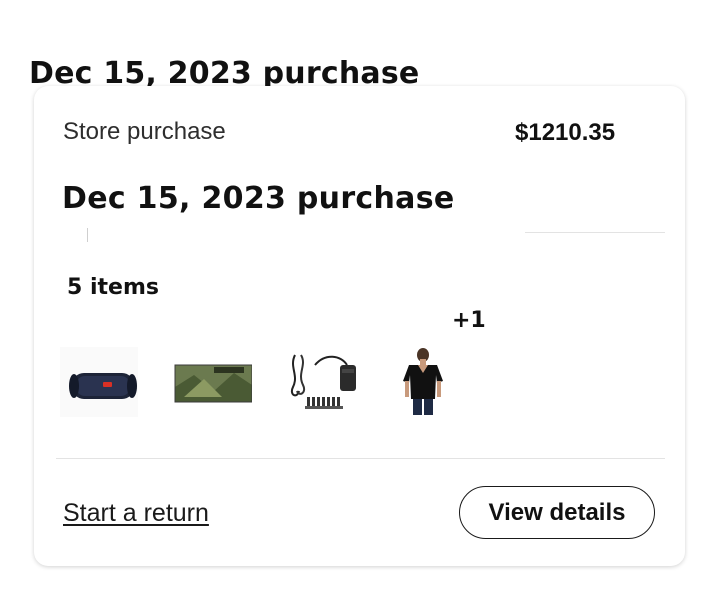 The image size is (720, 595). I want to click on divider-tick, so click(87, 235).